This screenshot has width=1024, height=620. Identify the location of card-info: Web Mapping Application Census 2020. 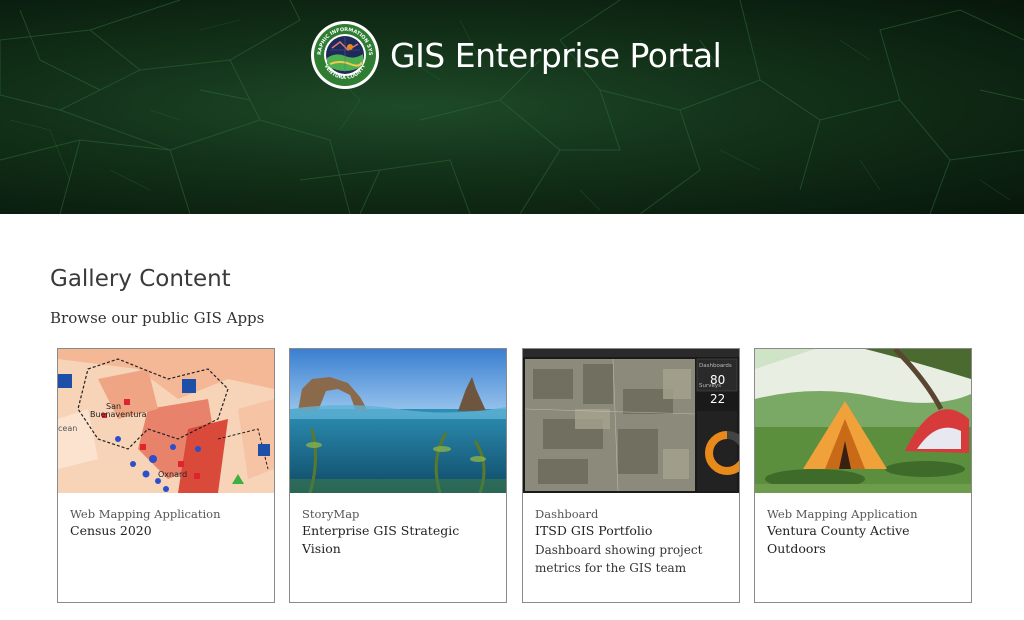
(166, 516).